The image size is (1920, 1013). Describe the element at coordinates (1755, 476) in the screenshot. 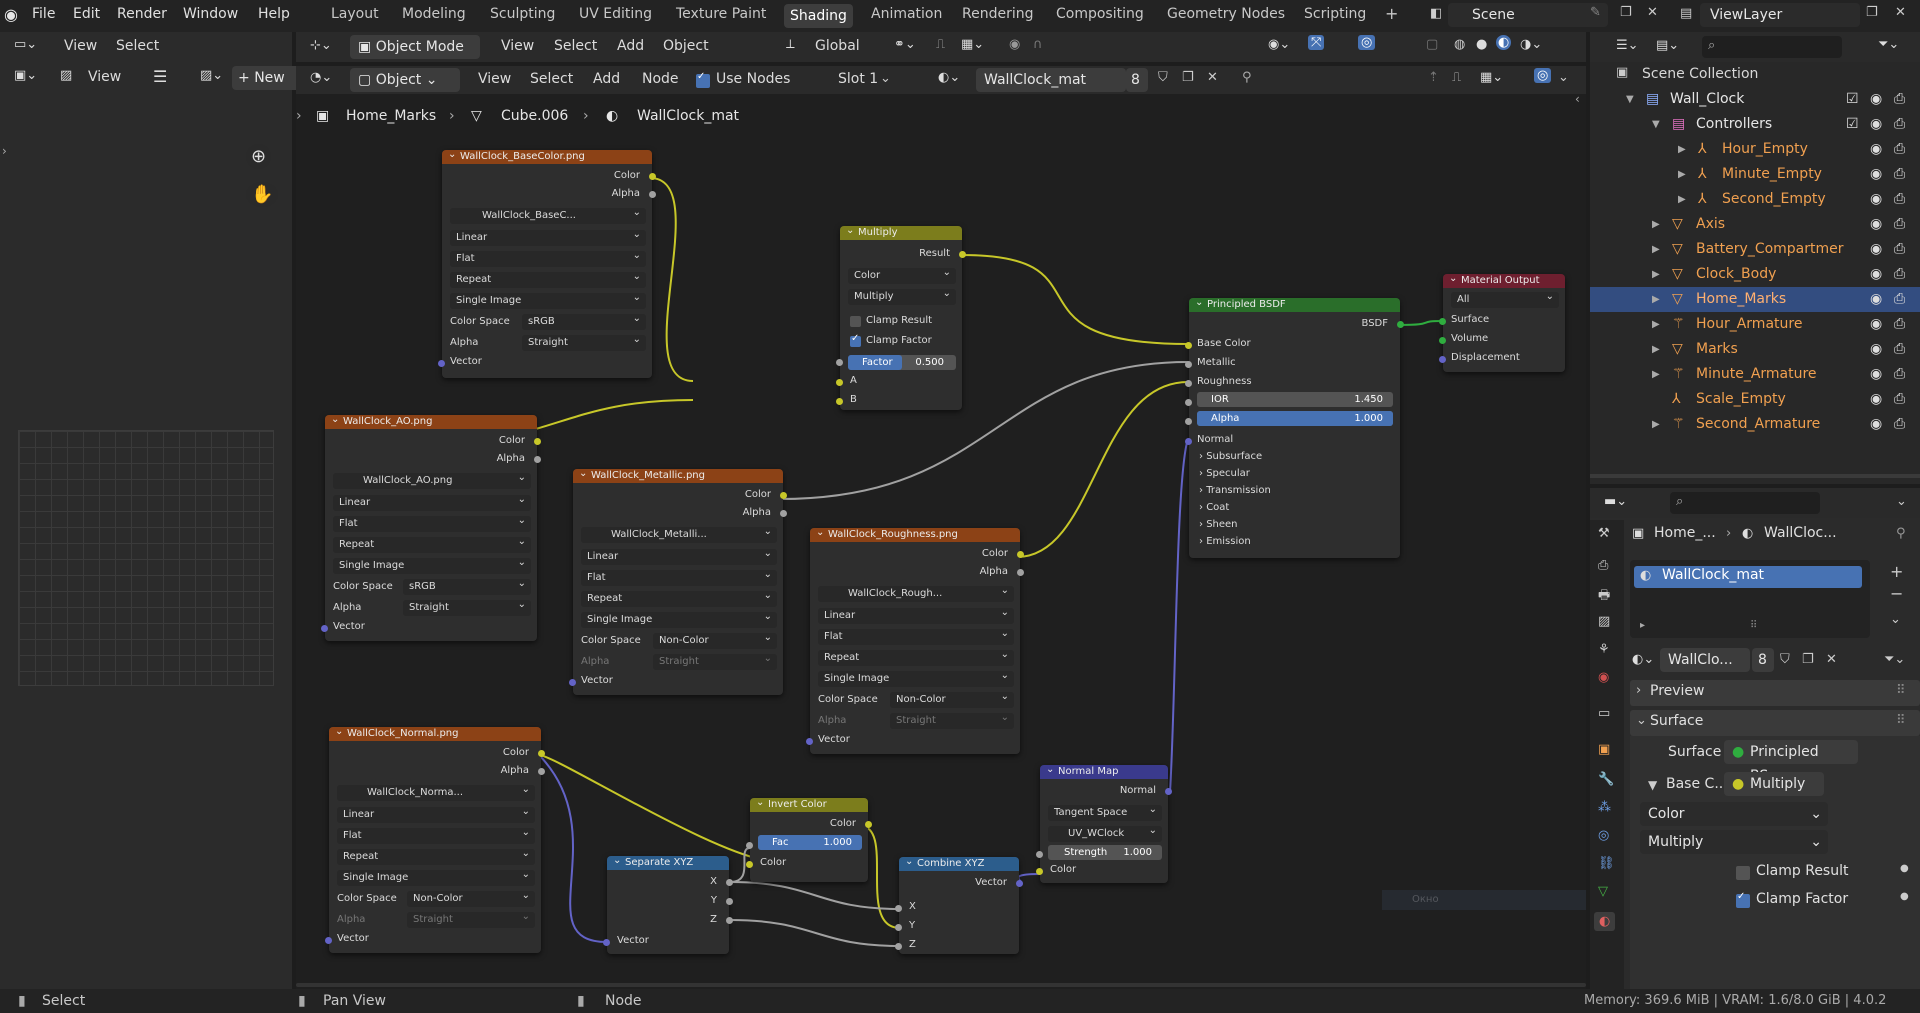

I see `outliner-scrollbar` at that location.